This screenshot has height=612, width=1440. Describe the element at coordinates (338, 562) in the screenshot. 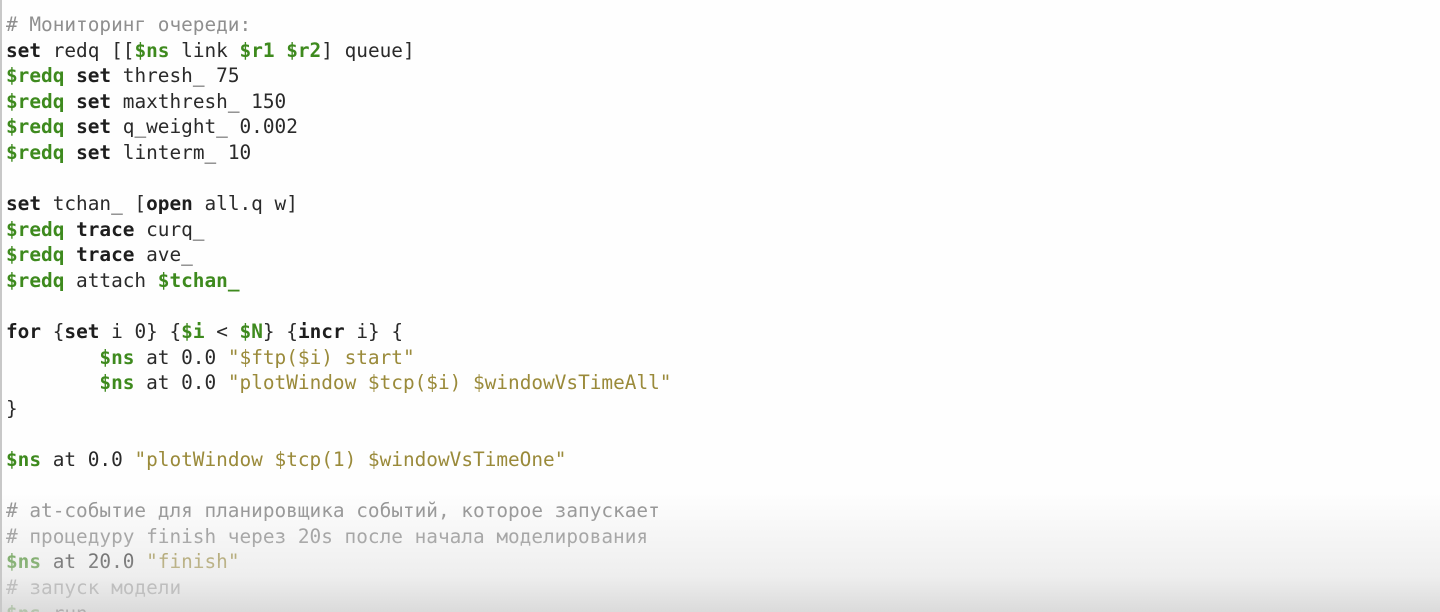

I see `code-line: $ns at 20.0 "finish"` at that location.